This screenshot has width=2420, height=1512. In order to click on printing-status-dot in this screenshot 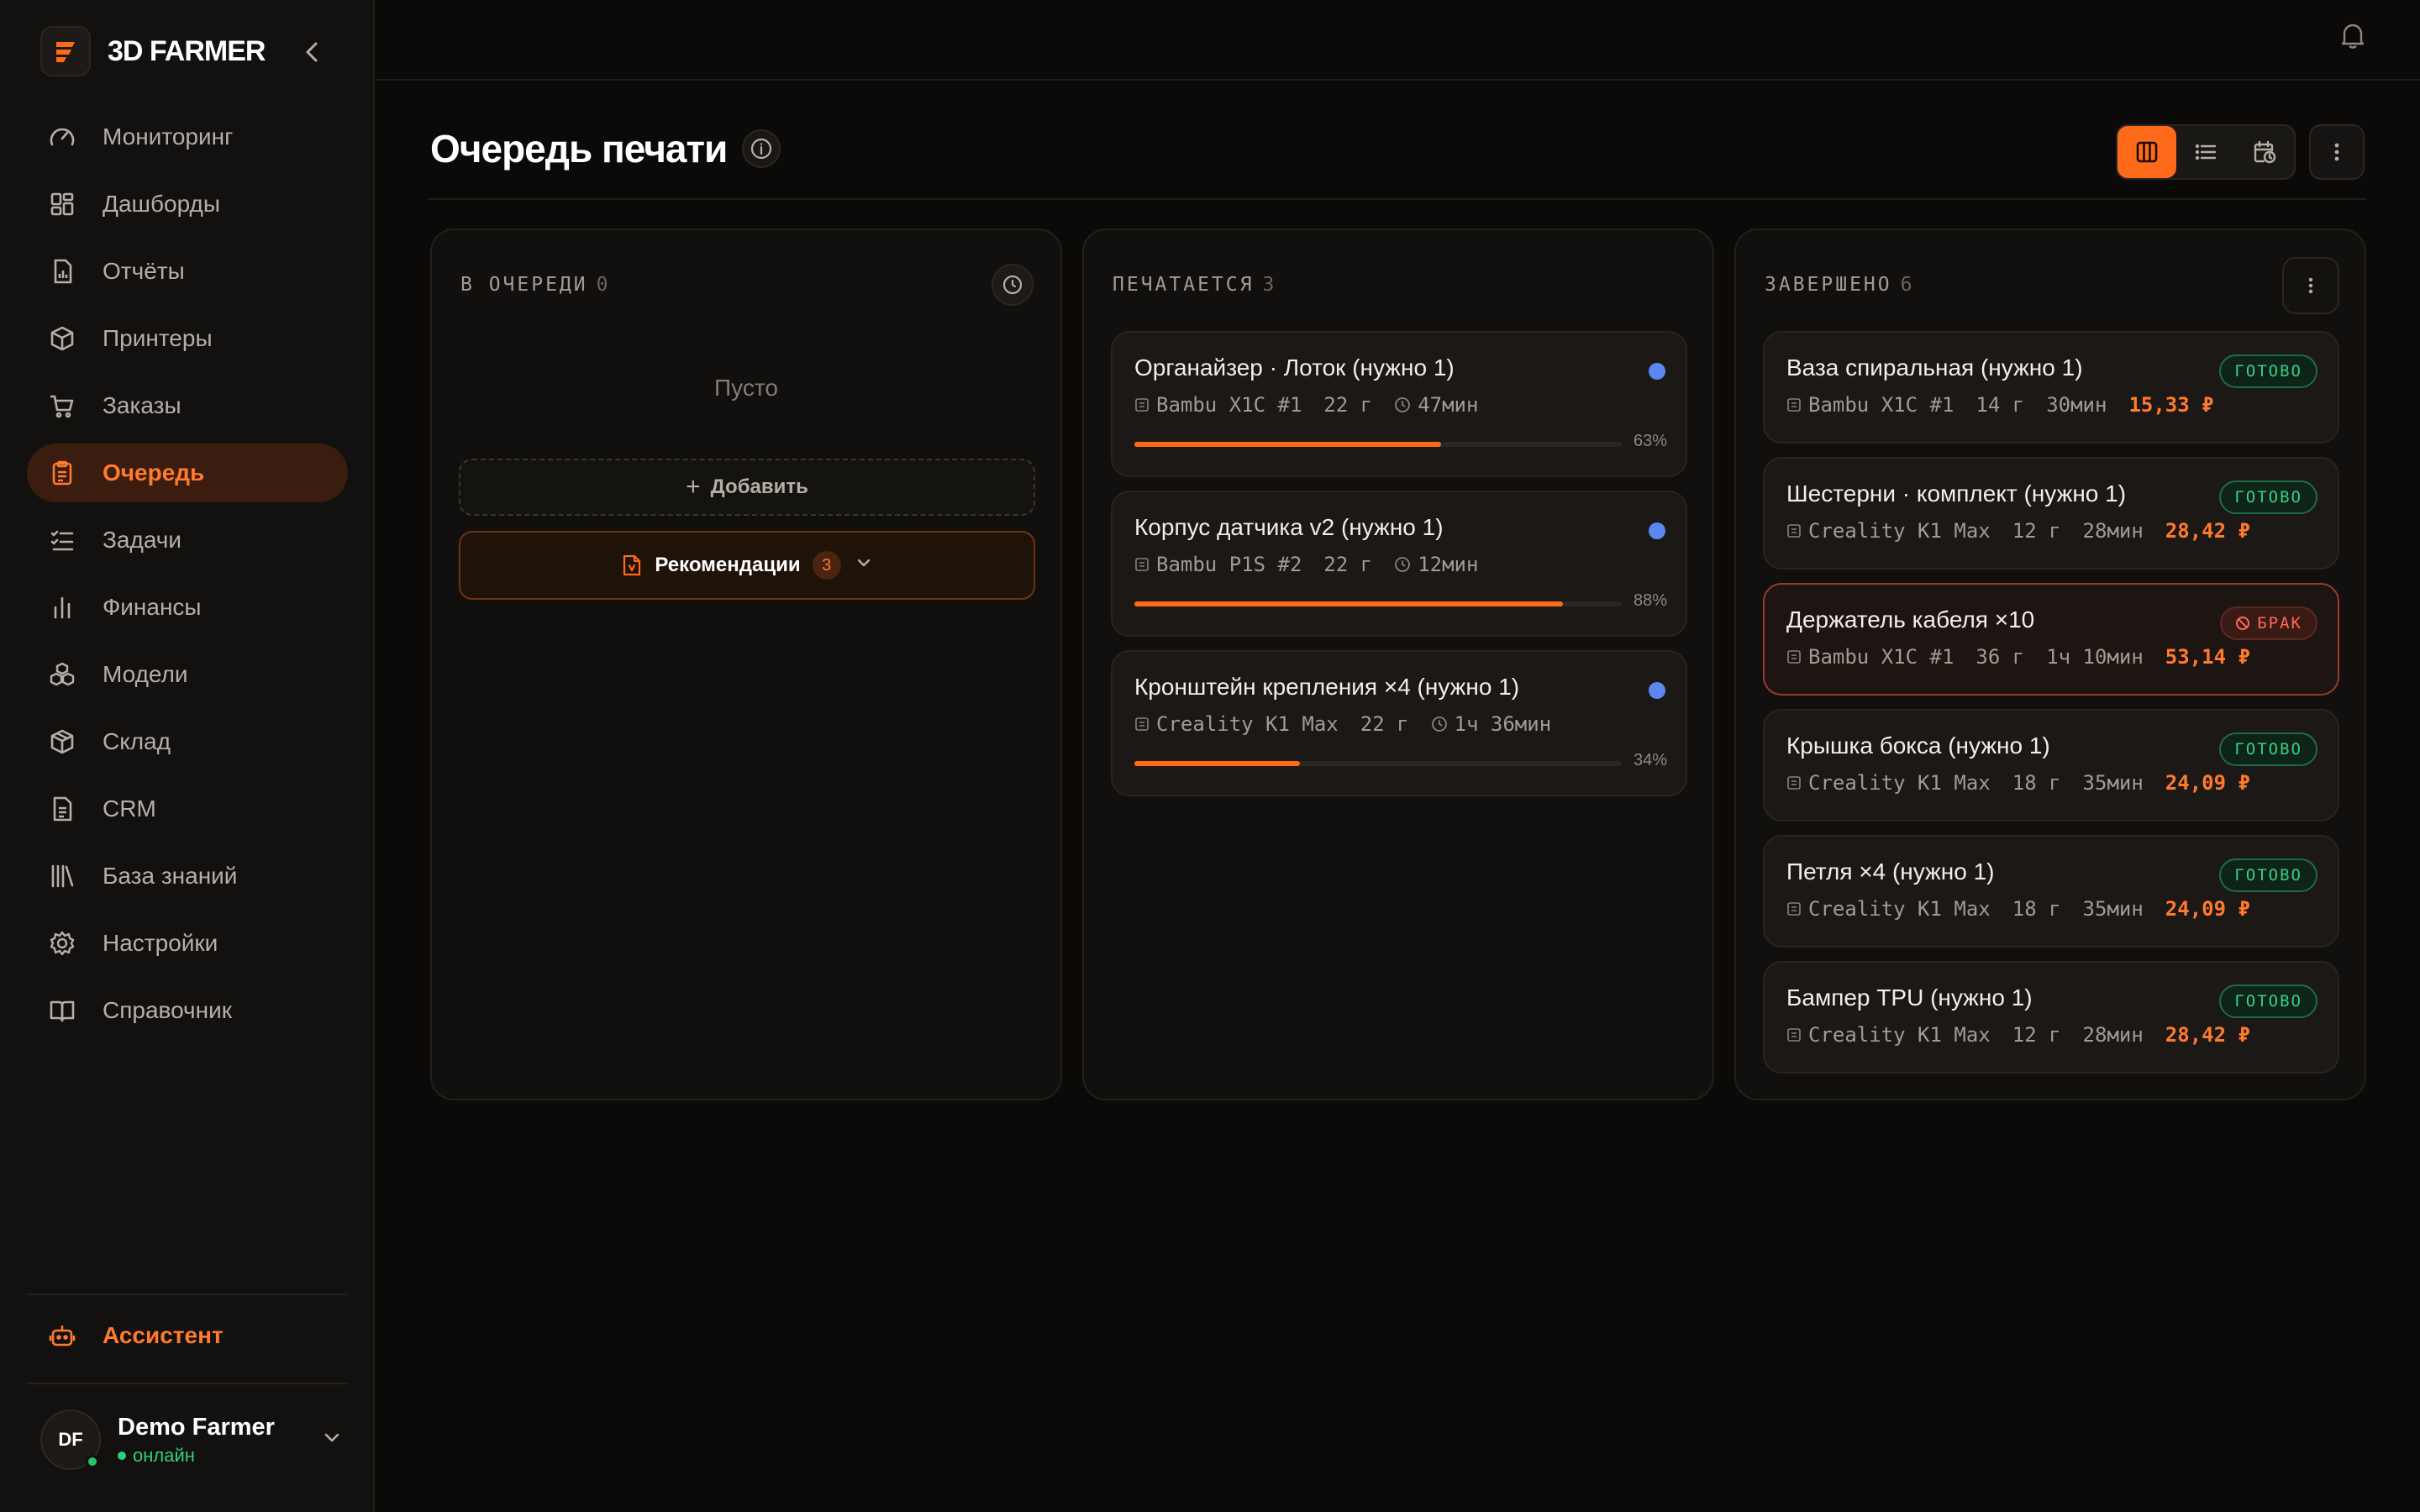, I will do `click(1657, 690)`.